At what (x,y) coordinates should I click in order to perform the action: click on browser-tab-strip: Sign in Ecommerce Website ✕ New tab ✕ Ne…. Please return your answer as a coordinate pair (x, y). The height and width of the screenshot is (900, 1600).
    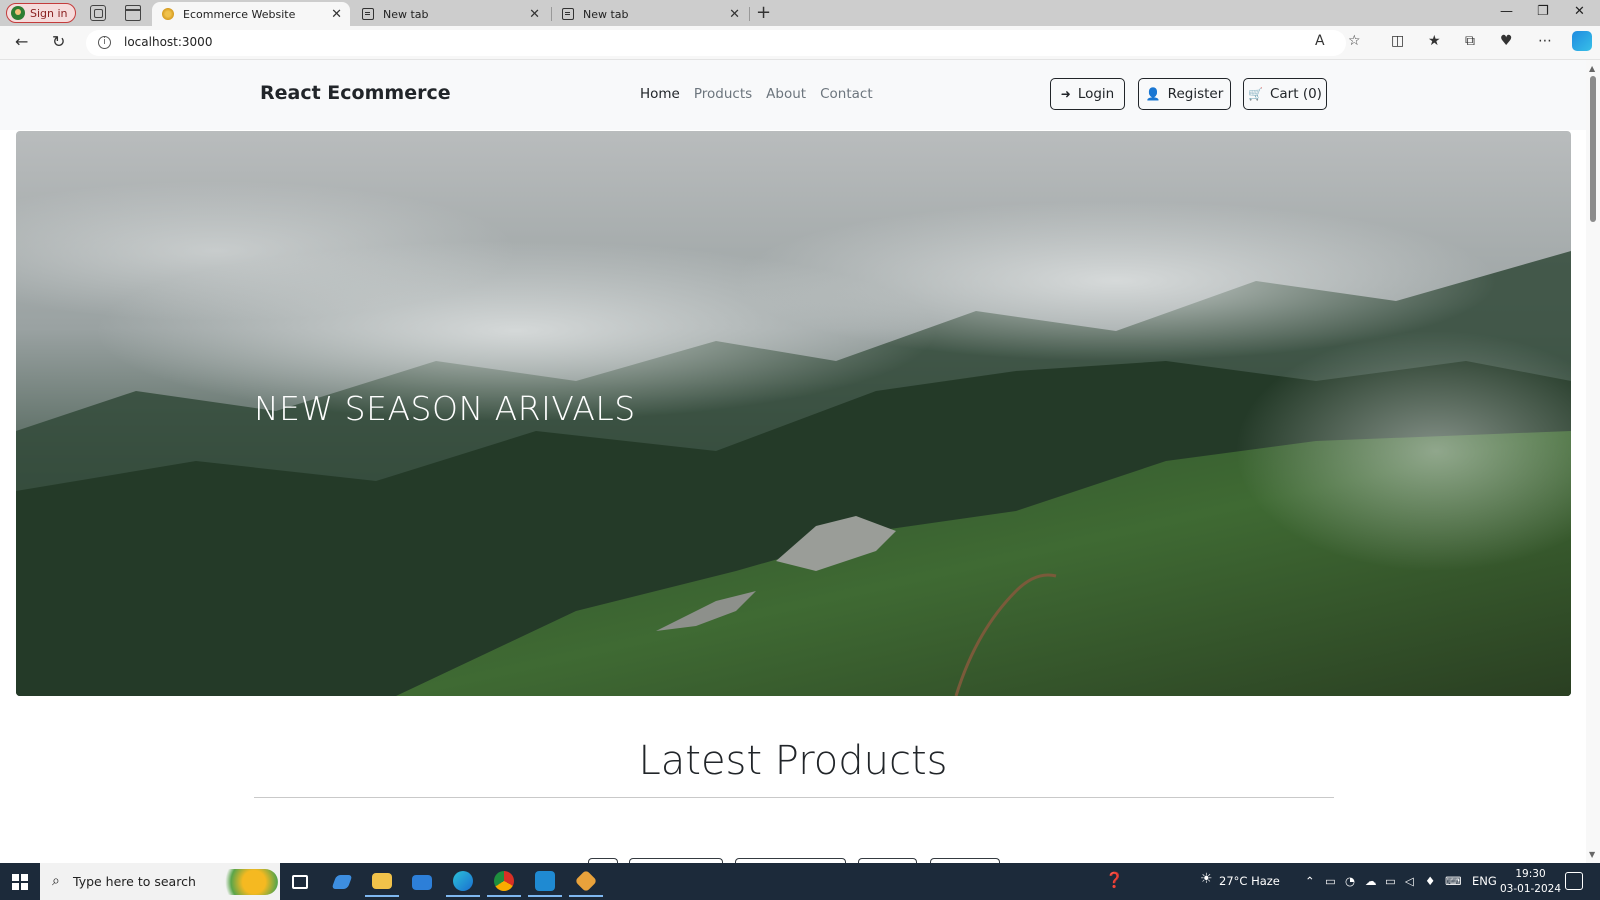
    Looking at the image, I should click on (800, 13).